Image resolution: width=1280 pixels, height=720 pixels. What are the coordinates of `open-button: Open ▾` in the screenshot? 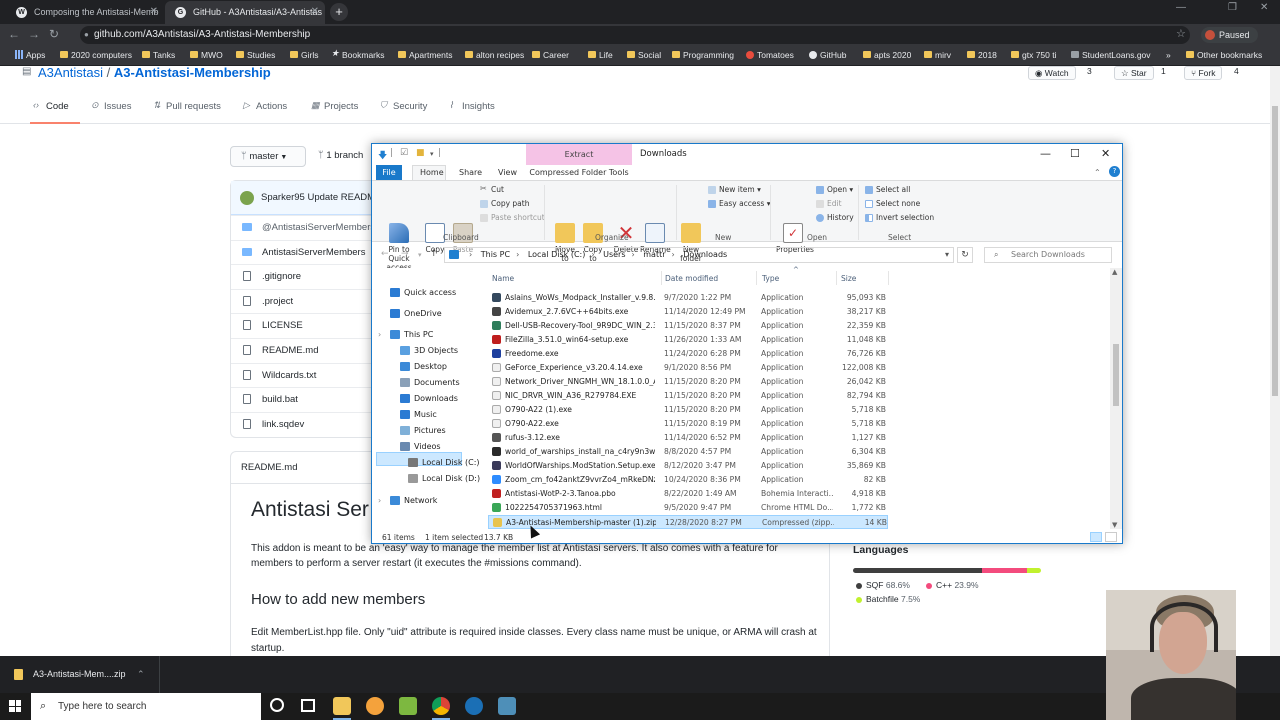 It's located at (834, 189).